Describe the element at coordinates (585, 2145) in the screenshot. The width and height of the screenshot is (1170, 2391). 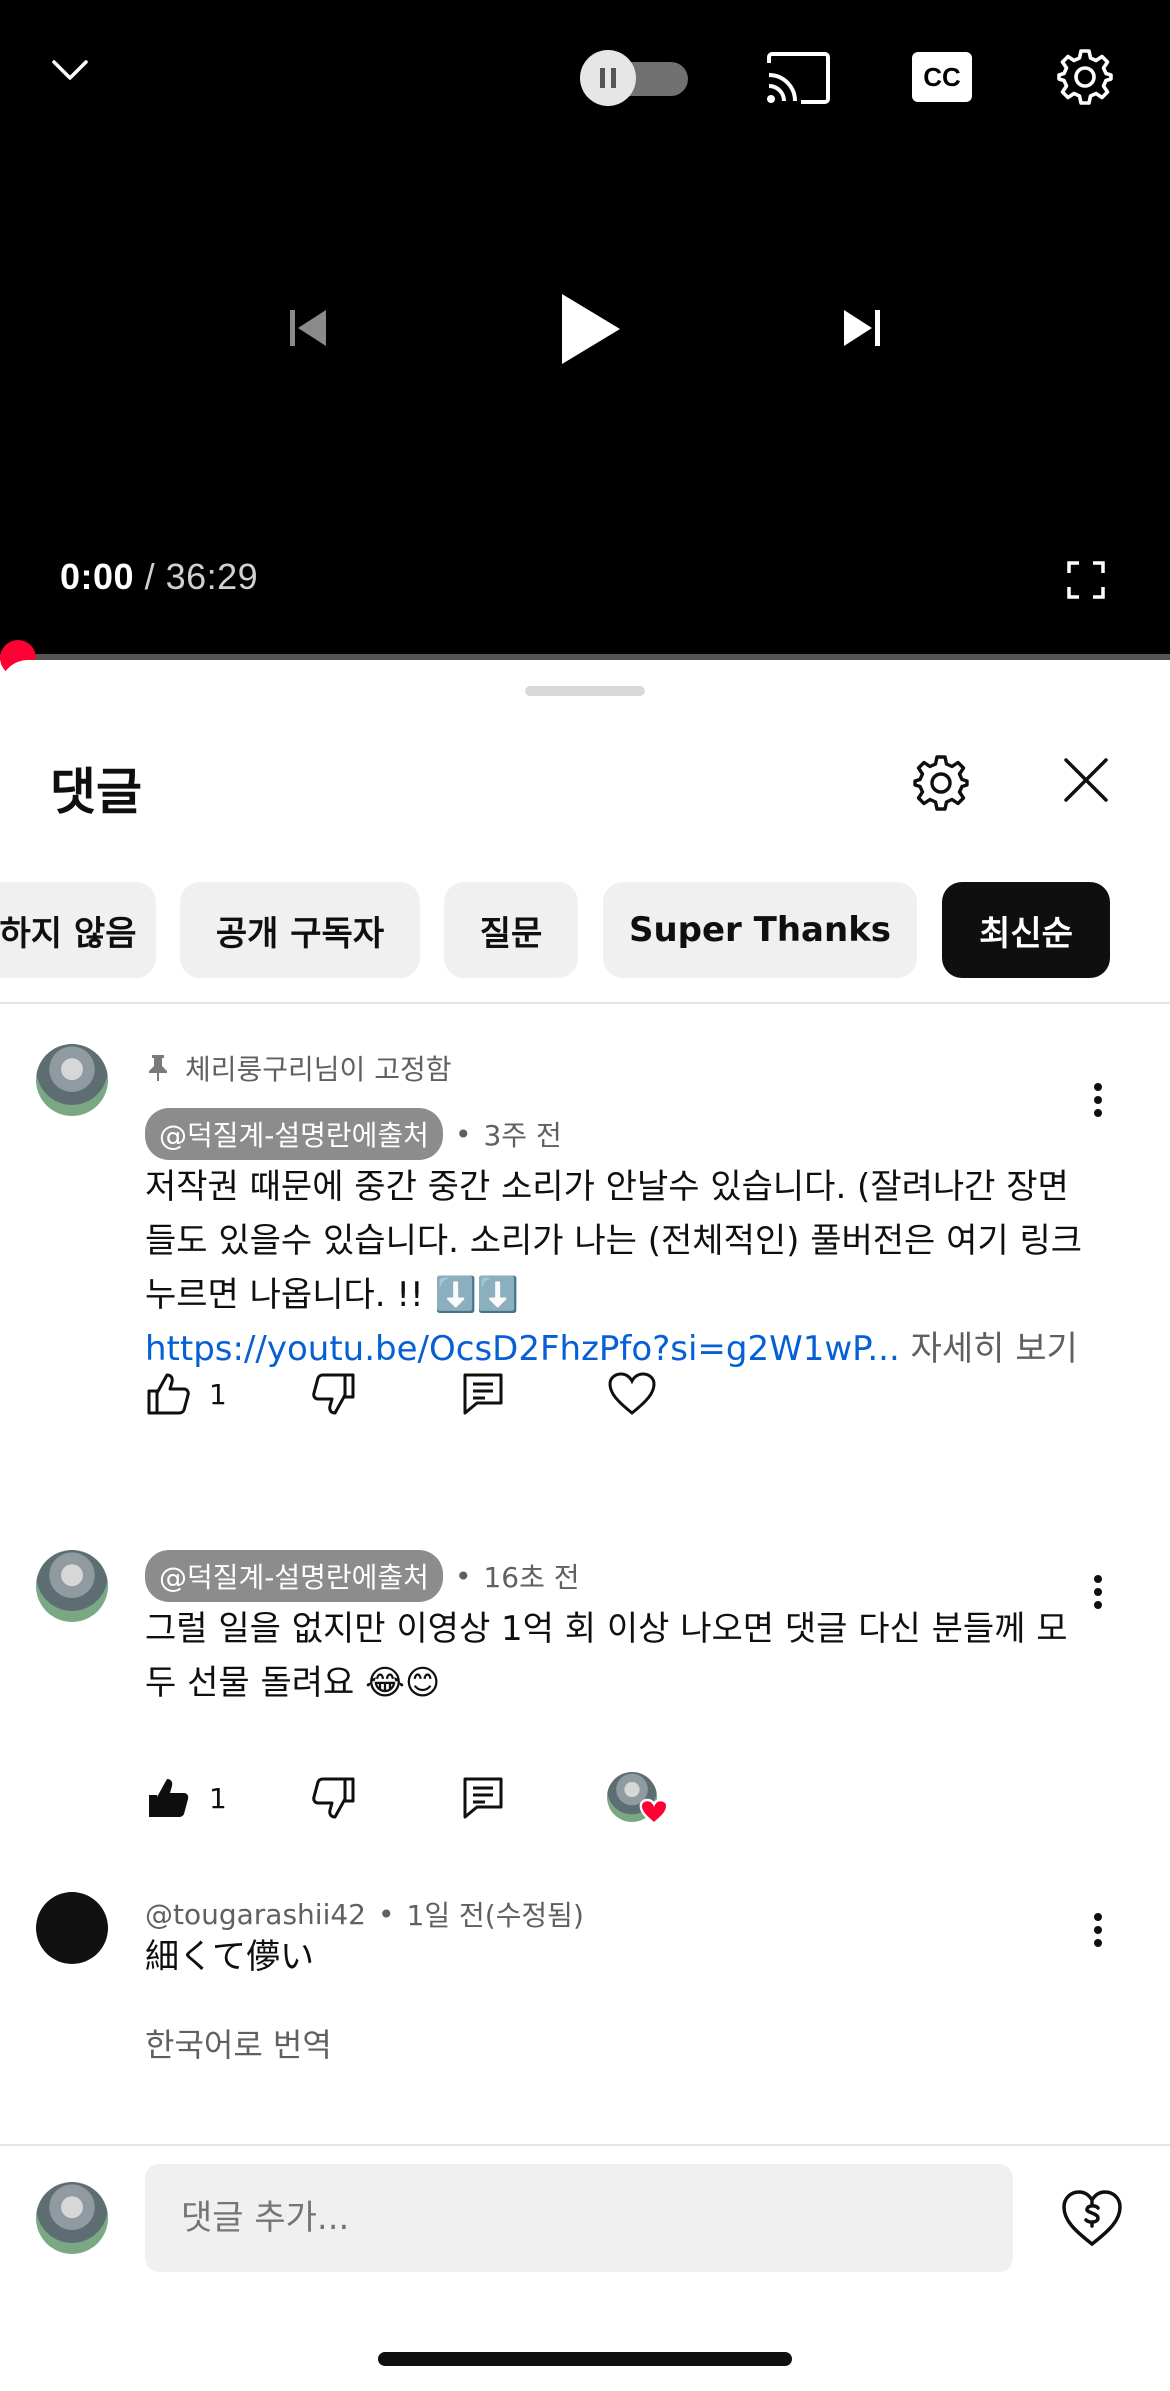
I see `compose-divider` at that location.